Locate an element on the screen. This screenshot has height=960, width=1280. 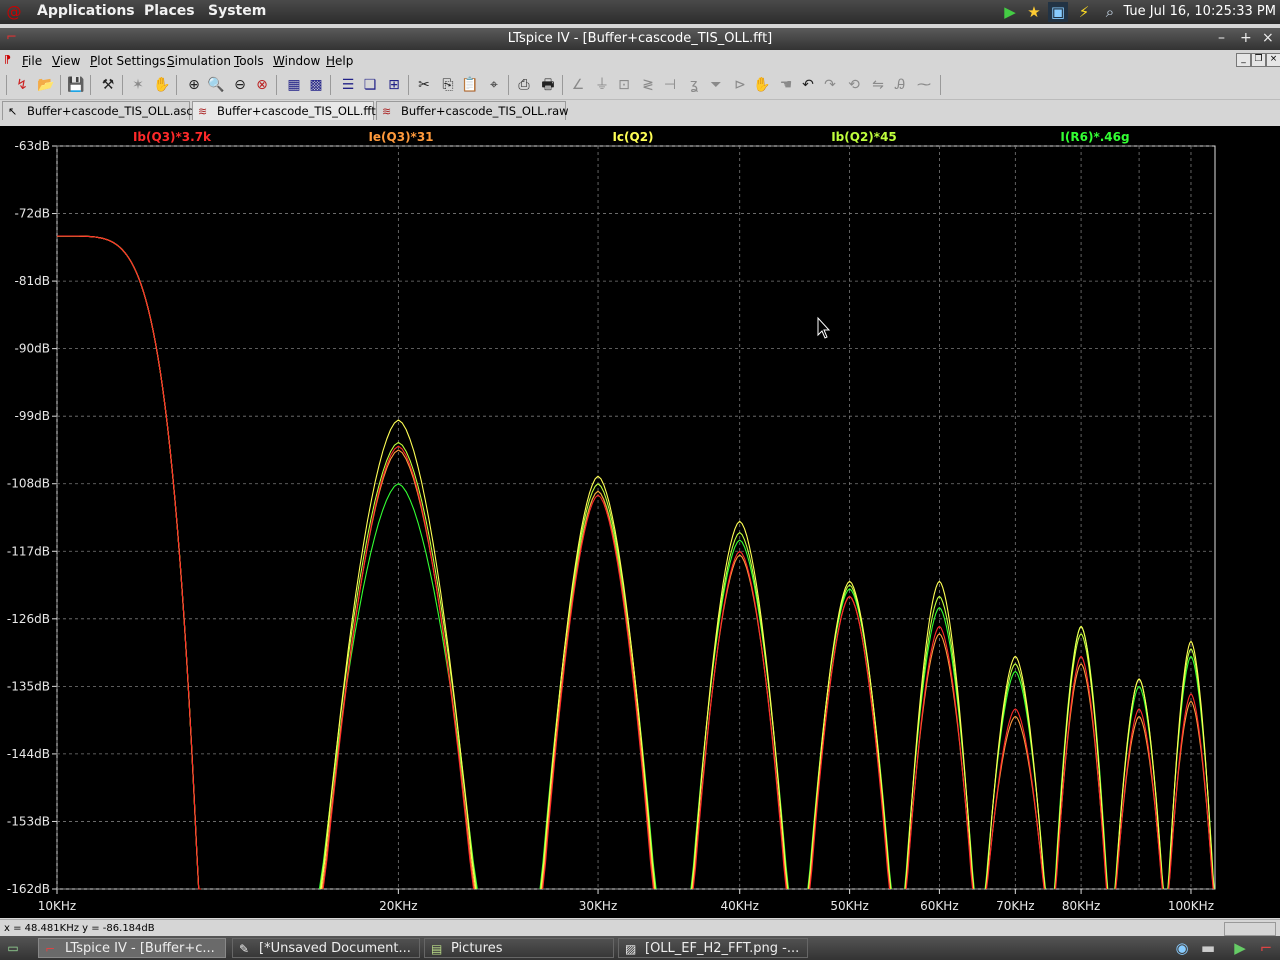
panel-clock: Tue Jul 16, 10:25:33 PM is located at coordinates (1199, 11).